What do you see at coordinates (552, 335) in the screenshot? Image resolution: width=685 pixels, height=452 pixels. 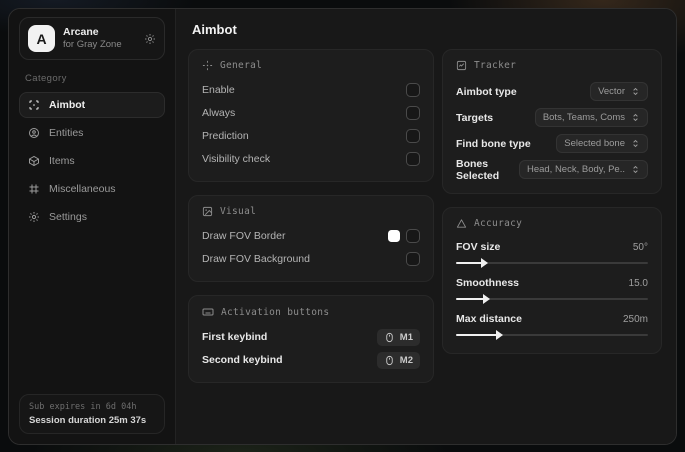 I see `max-distance-slider` at bounding box center [552, 335].